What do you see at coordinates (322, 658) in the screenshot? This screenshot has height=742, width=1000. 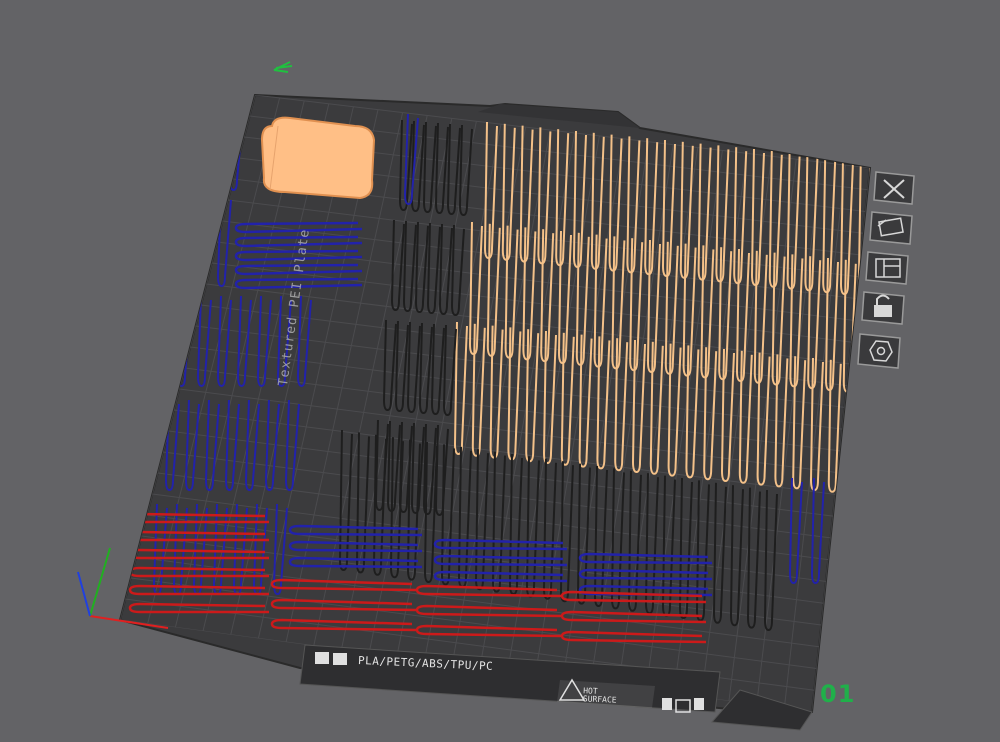 I see `logo-icon` at bounding box center [322, 658].